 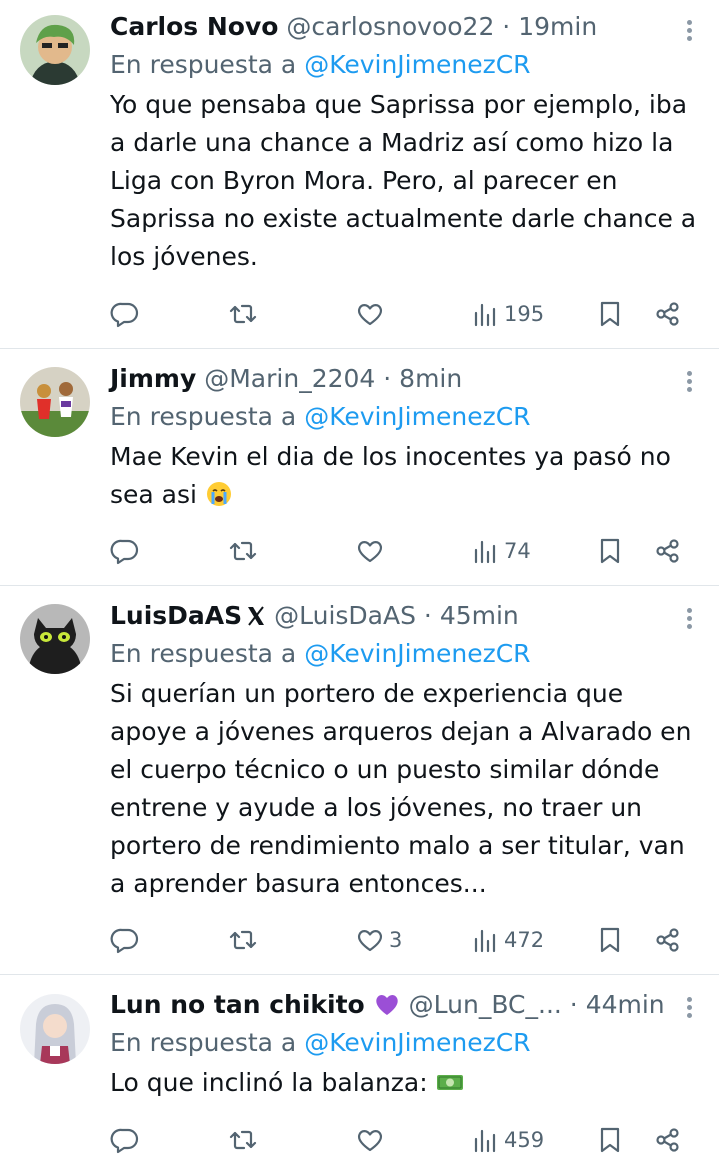 I want to click on dollar-banknote-emoji-icon, so click(x=449, y=1082).